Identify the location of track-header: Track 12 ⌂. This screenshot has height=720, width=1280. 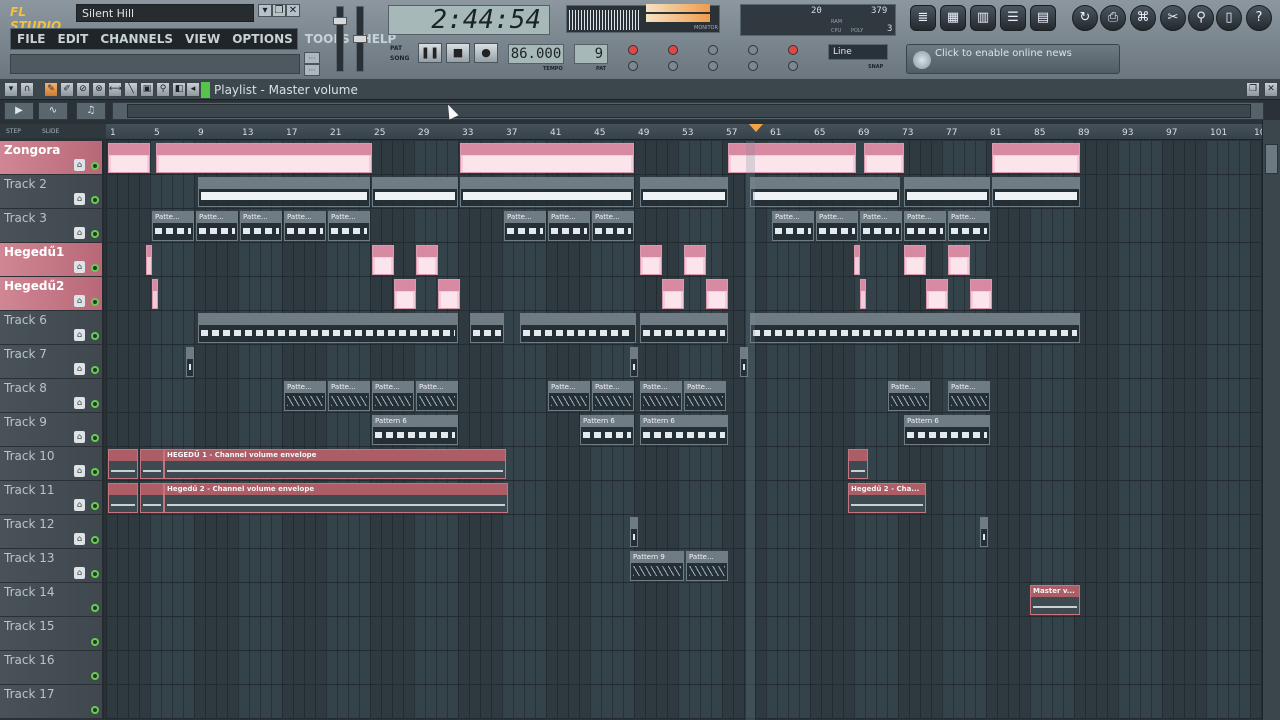
(52, 532).